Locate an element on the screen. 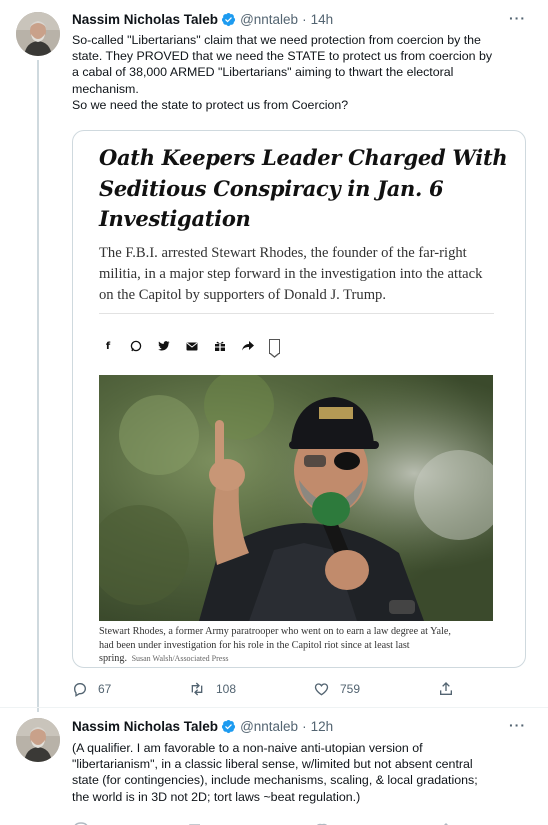  heart-icon is located at coordinates (321, 689).